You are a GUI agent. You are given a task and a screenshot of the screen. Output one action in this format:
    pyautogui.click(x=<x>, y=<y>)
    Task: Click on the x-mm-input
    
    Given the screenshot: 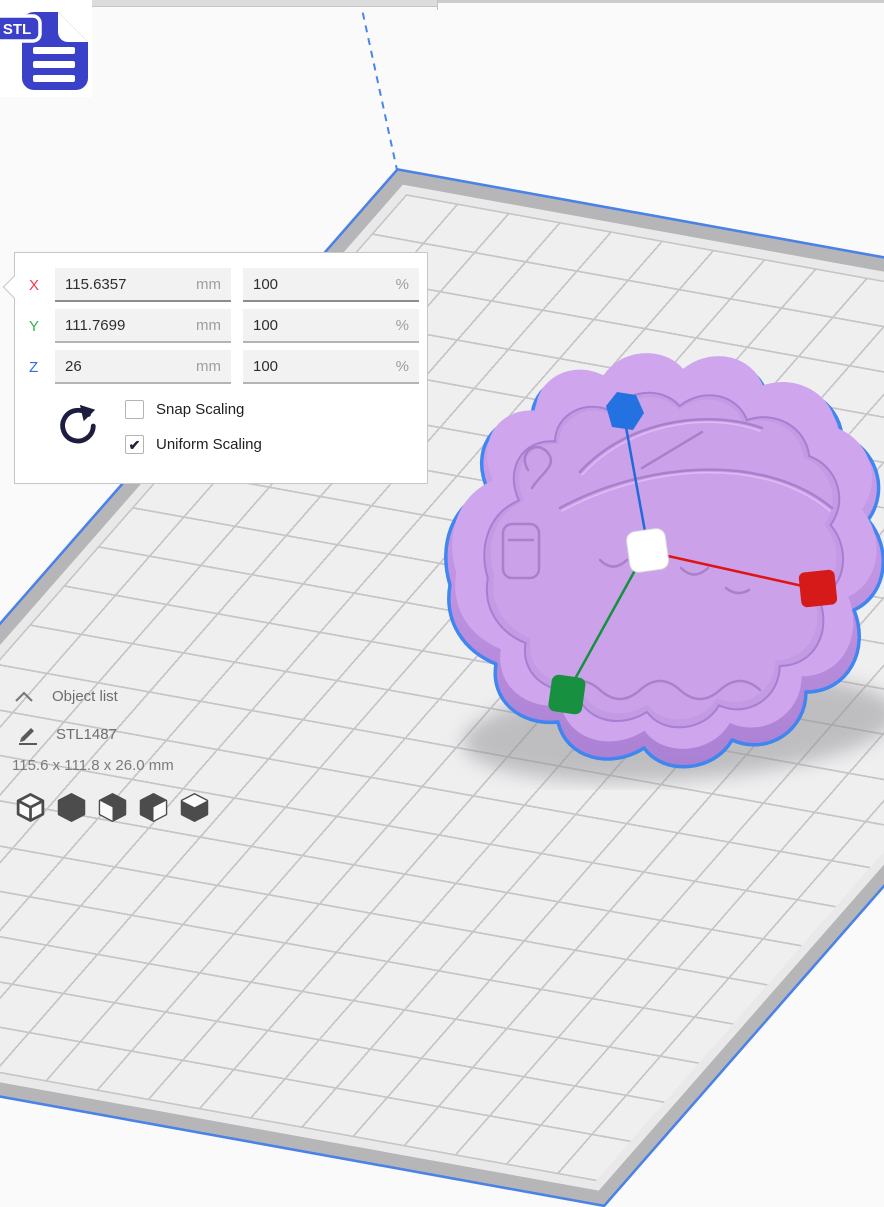 What is the action you would take?
    pyautogui.click(x=143, y=285)
    